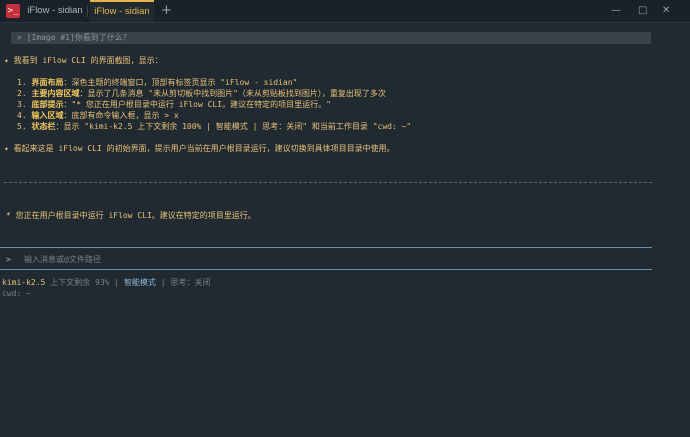  I want to click on working-directory: cwd: ~, so click(16, 293).